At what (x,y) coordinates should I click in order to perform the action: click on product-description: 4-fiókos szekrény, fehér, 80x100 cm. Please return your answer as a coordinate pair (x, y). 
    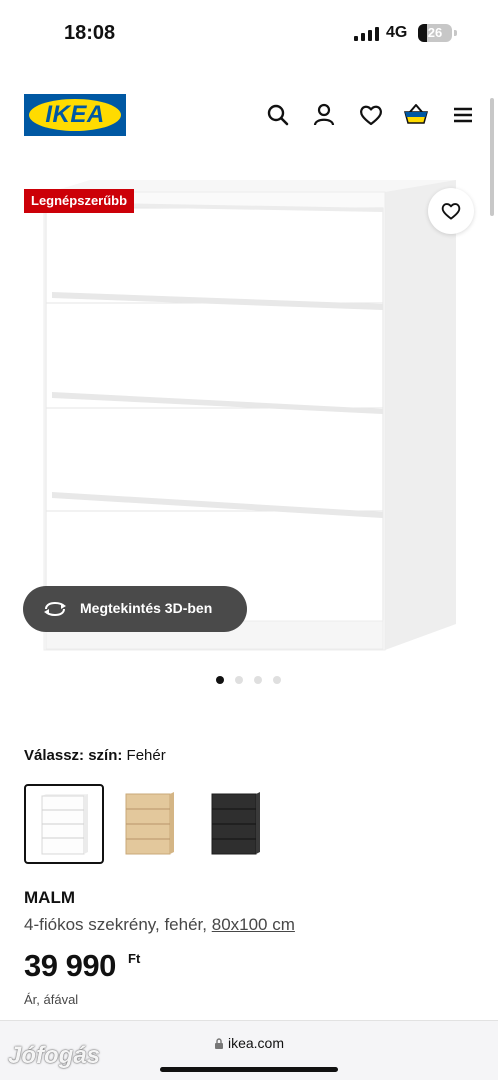
    Looking at the image, I should click on (159, 925).